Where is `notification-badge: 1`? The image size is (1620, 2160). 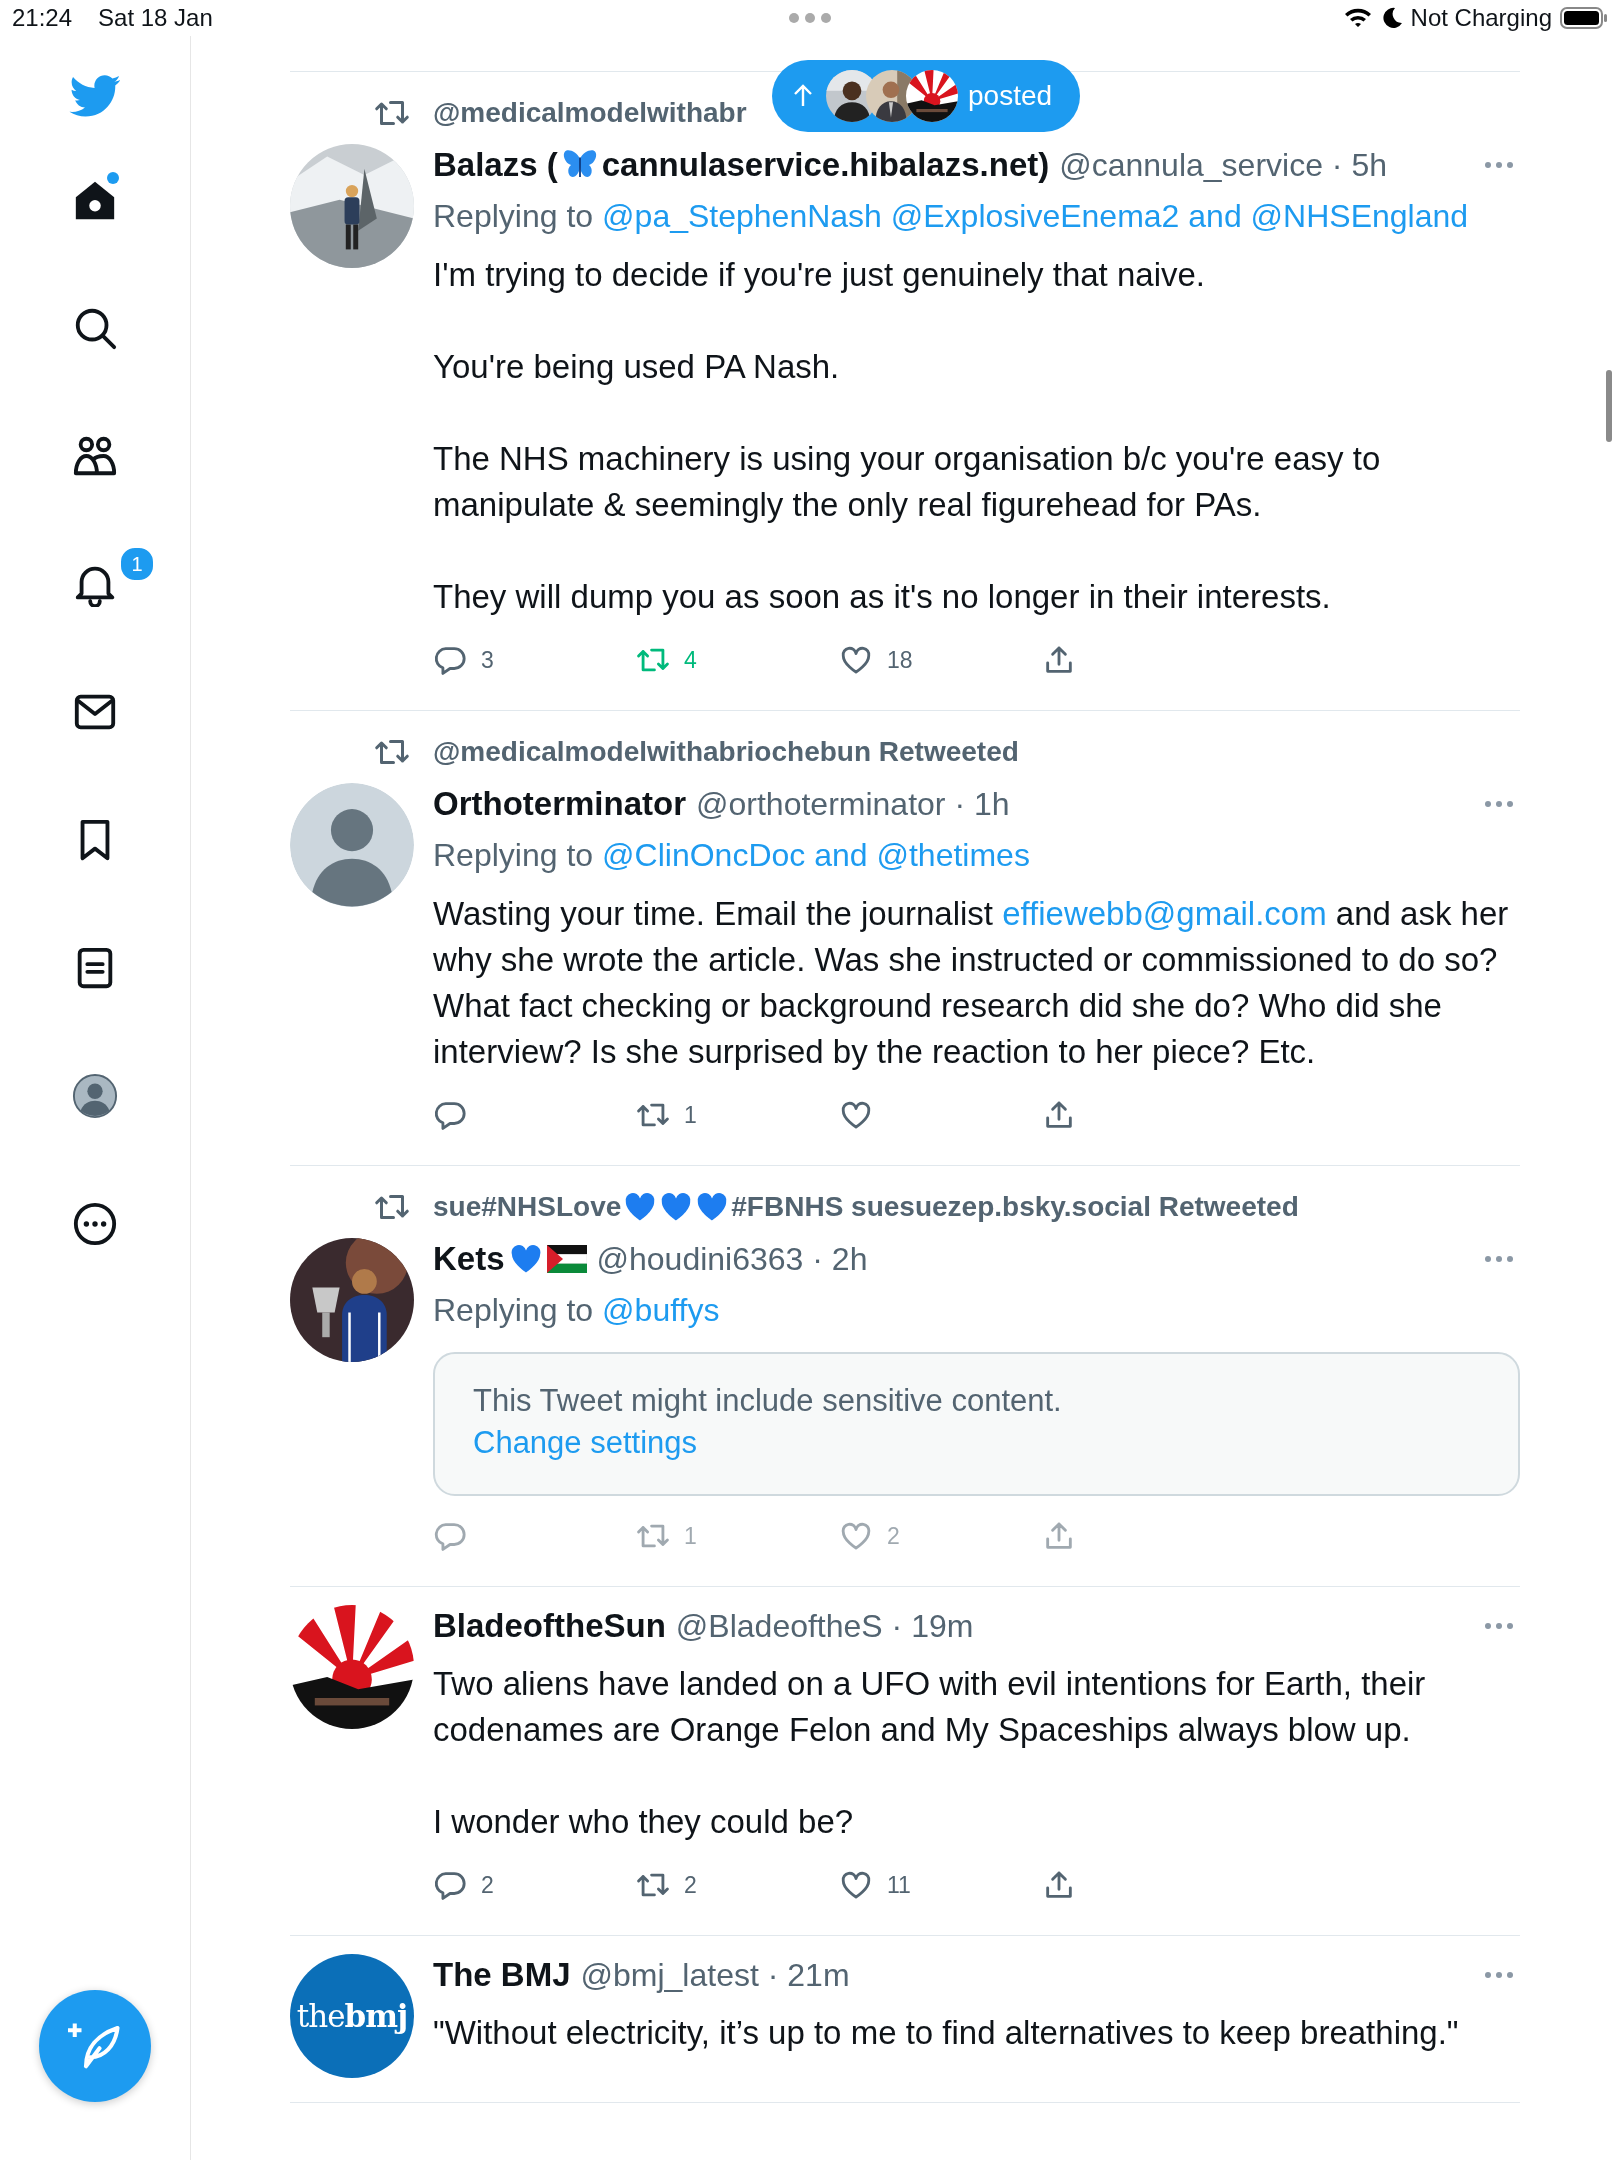 notification-badge: 1 is located at coordinates (137, 564).